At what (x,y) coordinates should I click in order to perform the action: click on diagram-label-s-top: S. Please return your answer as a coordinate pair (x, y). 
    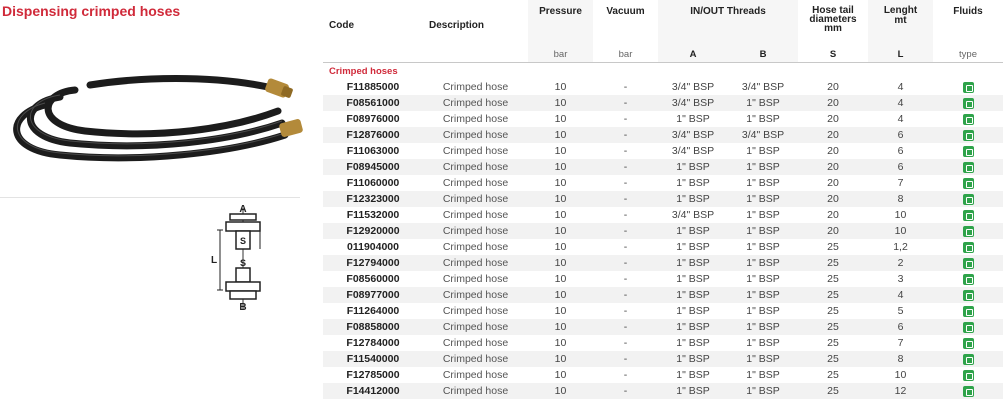
    Looking at the image, I should click on (243, 241).